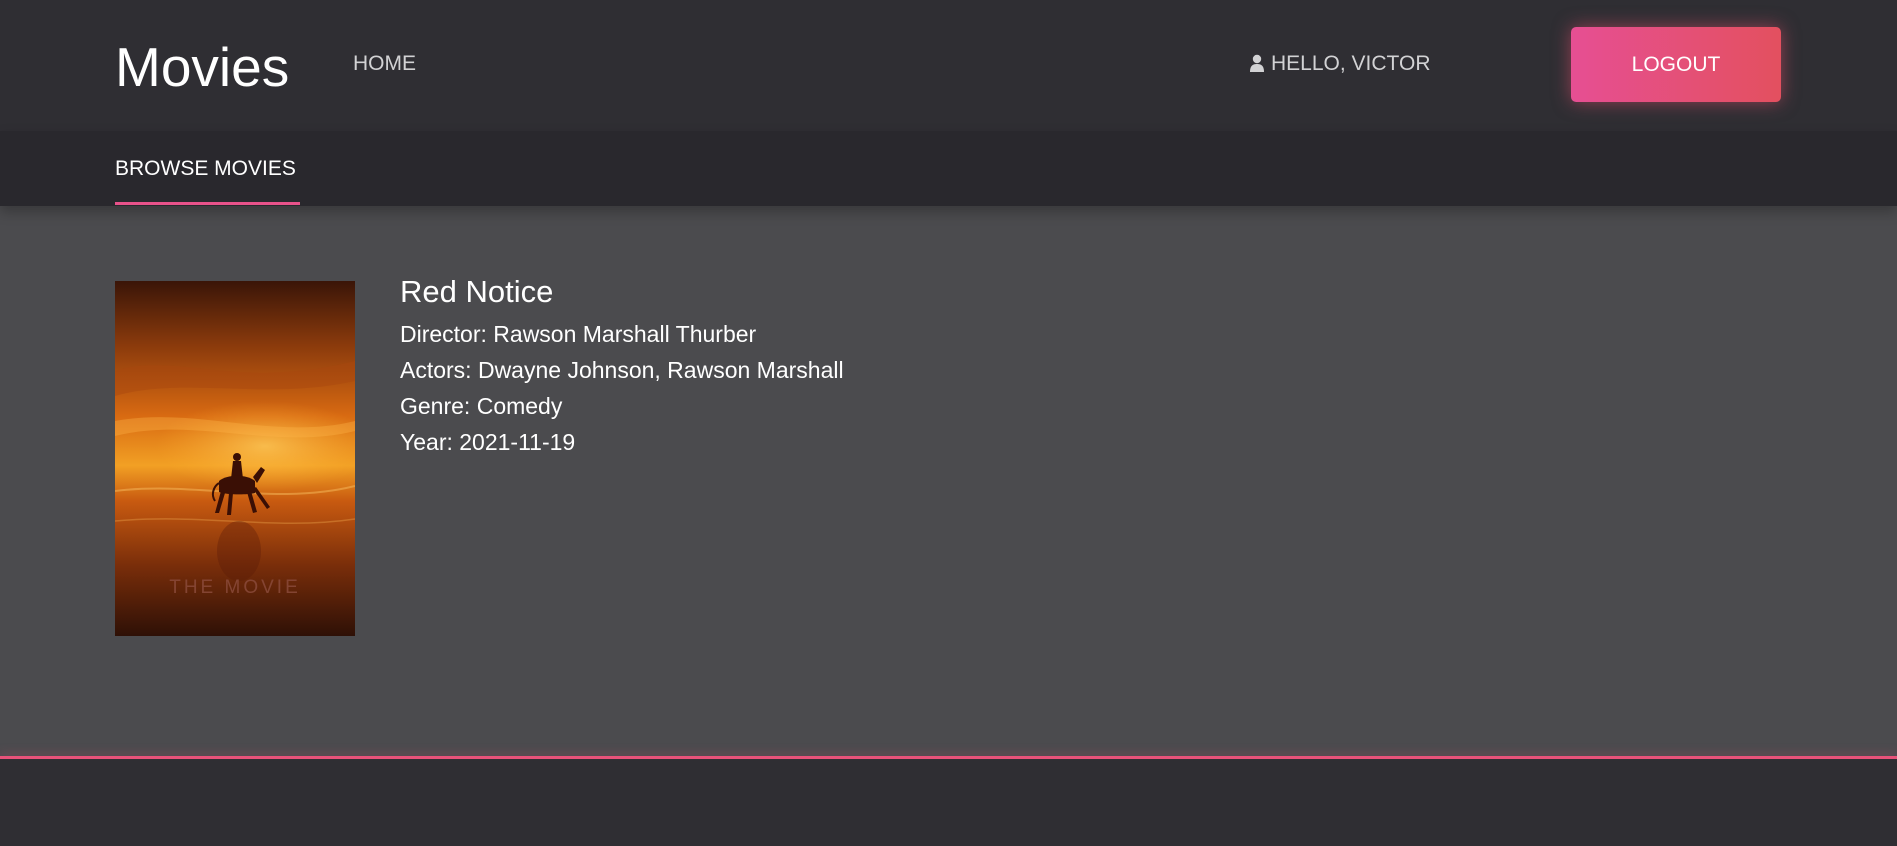 The width and height of the screenshot is (1897, 846). Describe the element at coordinates (235, 458) in the screenshot. I see `movie-poster: THE MOVIE` at that location.